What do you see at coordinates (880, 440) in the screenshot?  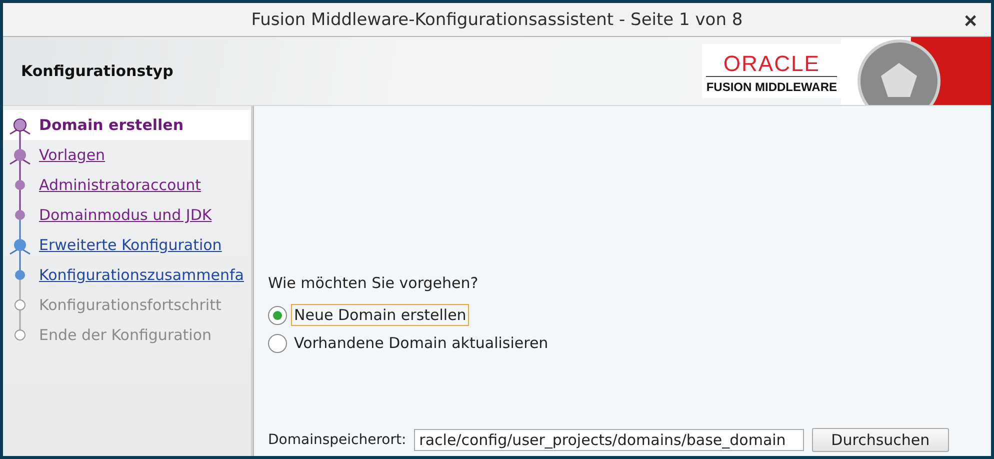 I see `browse-button: Durchsuchen` at bounding box center [880, 440].